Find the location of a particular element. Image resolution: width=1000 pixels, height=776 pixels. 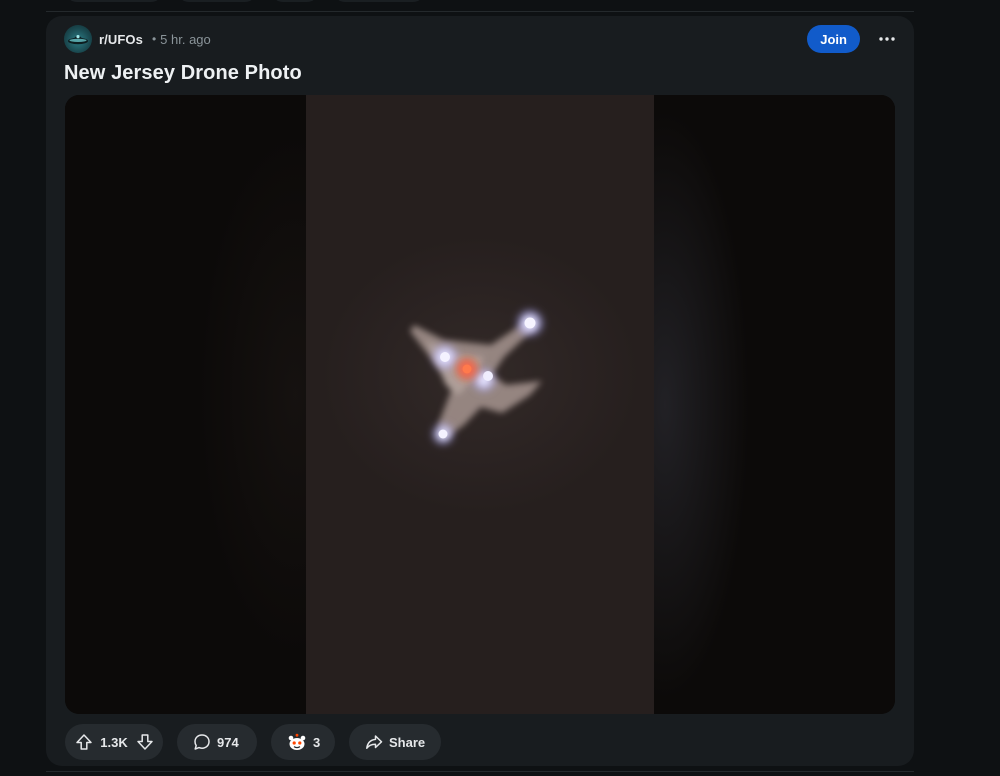

previous-share-pill is located at coordinates (379, 1).